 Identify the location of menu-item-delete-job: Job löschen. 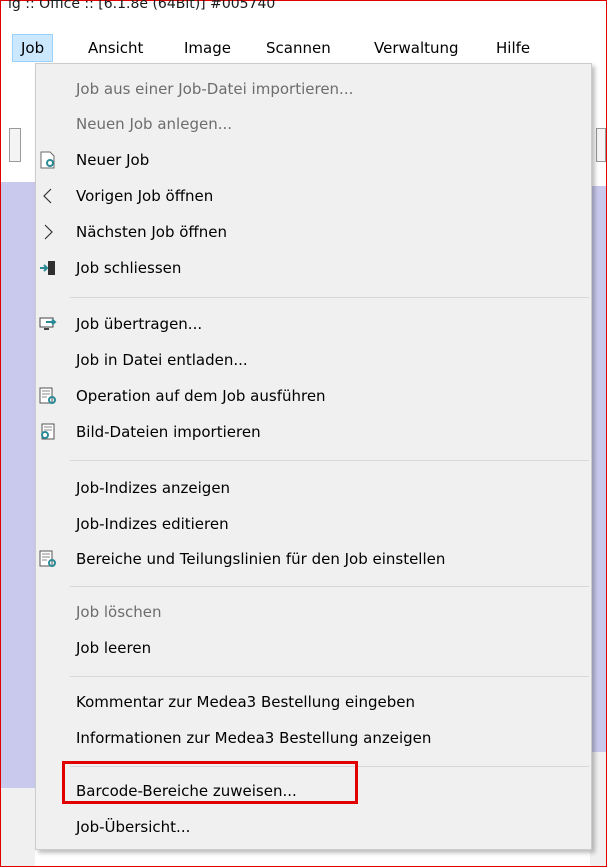
(313, 612).